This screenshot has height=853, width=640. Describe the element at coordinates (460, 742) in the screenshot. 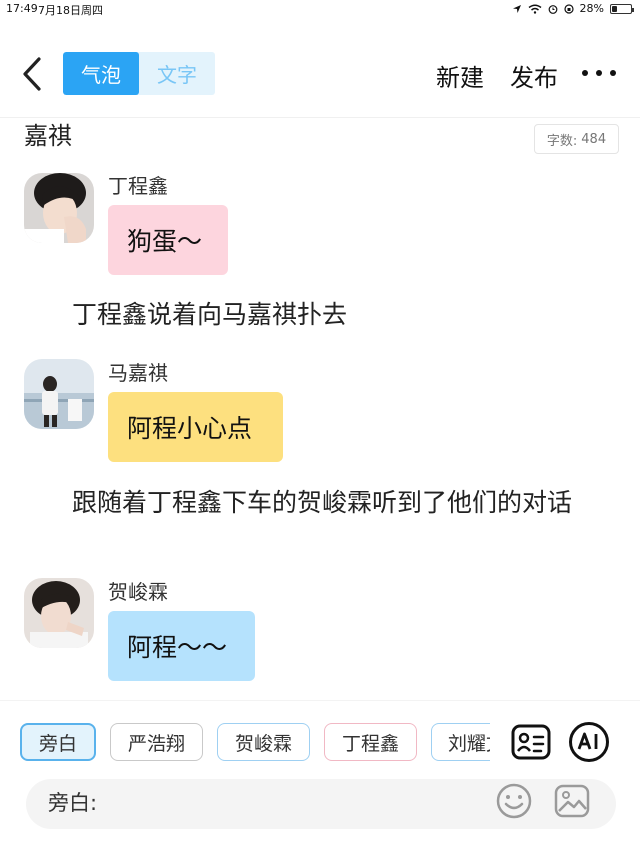

I see `role-chip: 刘耀文` at that location.